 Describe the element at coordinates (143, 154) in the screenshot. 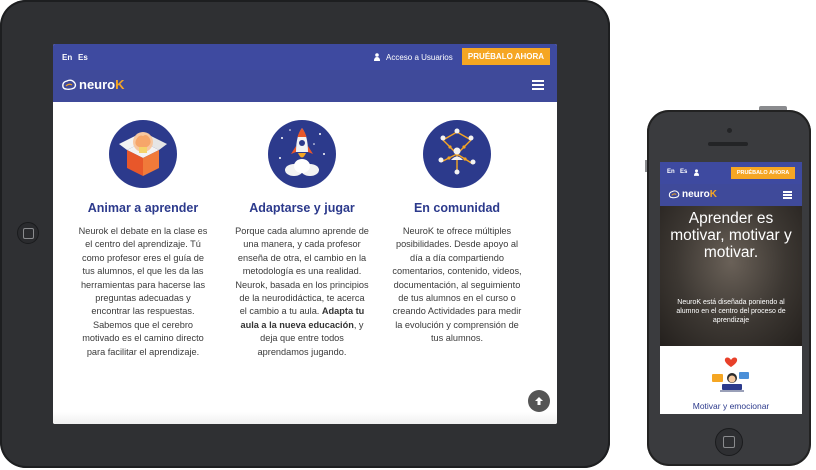

I see `brain-box-icon` at that location.